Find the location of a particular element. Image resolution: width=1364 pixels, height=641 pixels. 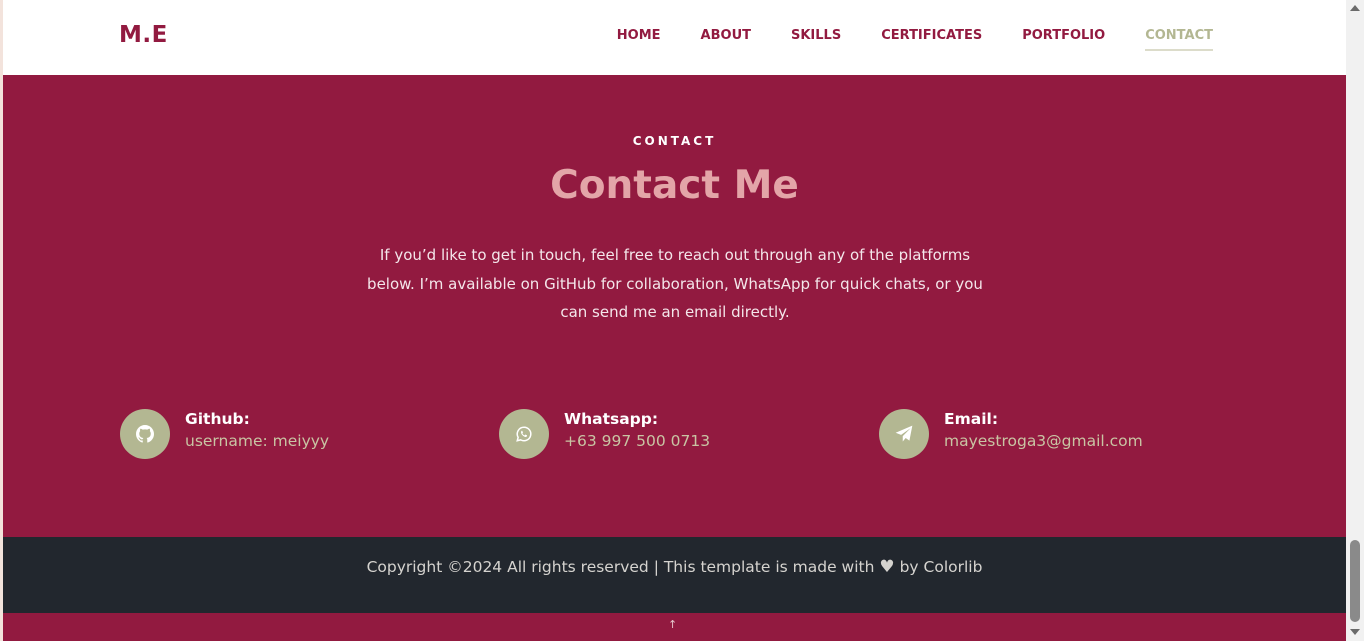

whatsapp-icon is located at coordinates (524, 434).